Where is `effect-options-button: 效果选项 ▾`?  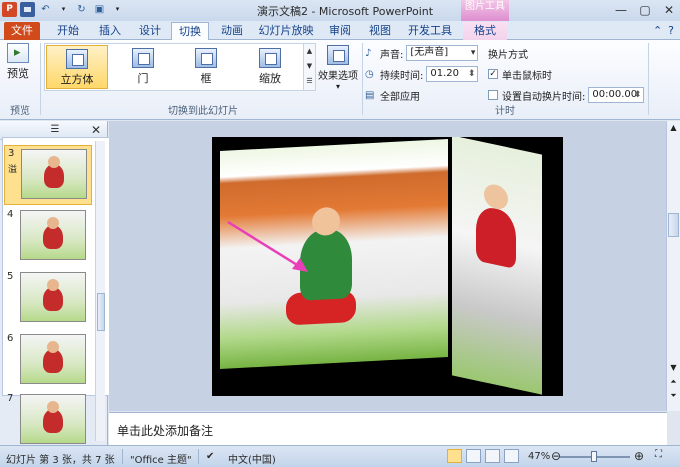
effect-options-button: 效果选项 ▾ is located at coordinates (338, 73).